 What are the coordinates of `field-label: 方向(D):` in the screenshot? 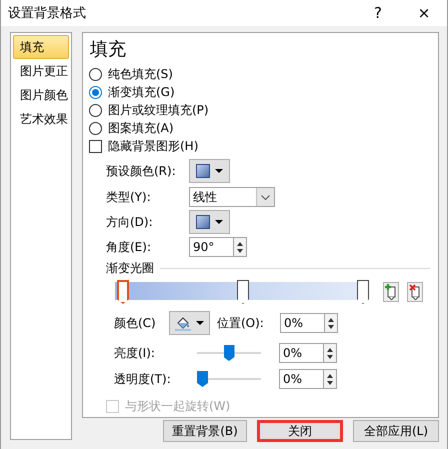 It's located at (130, 222).